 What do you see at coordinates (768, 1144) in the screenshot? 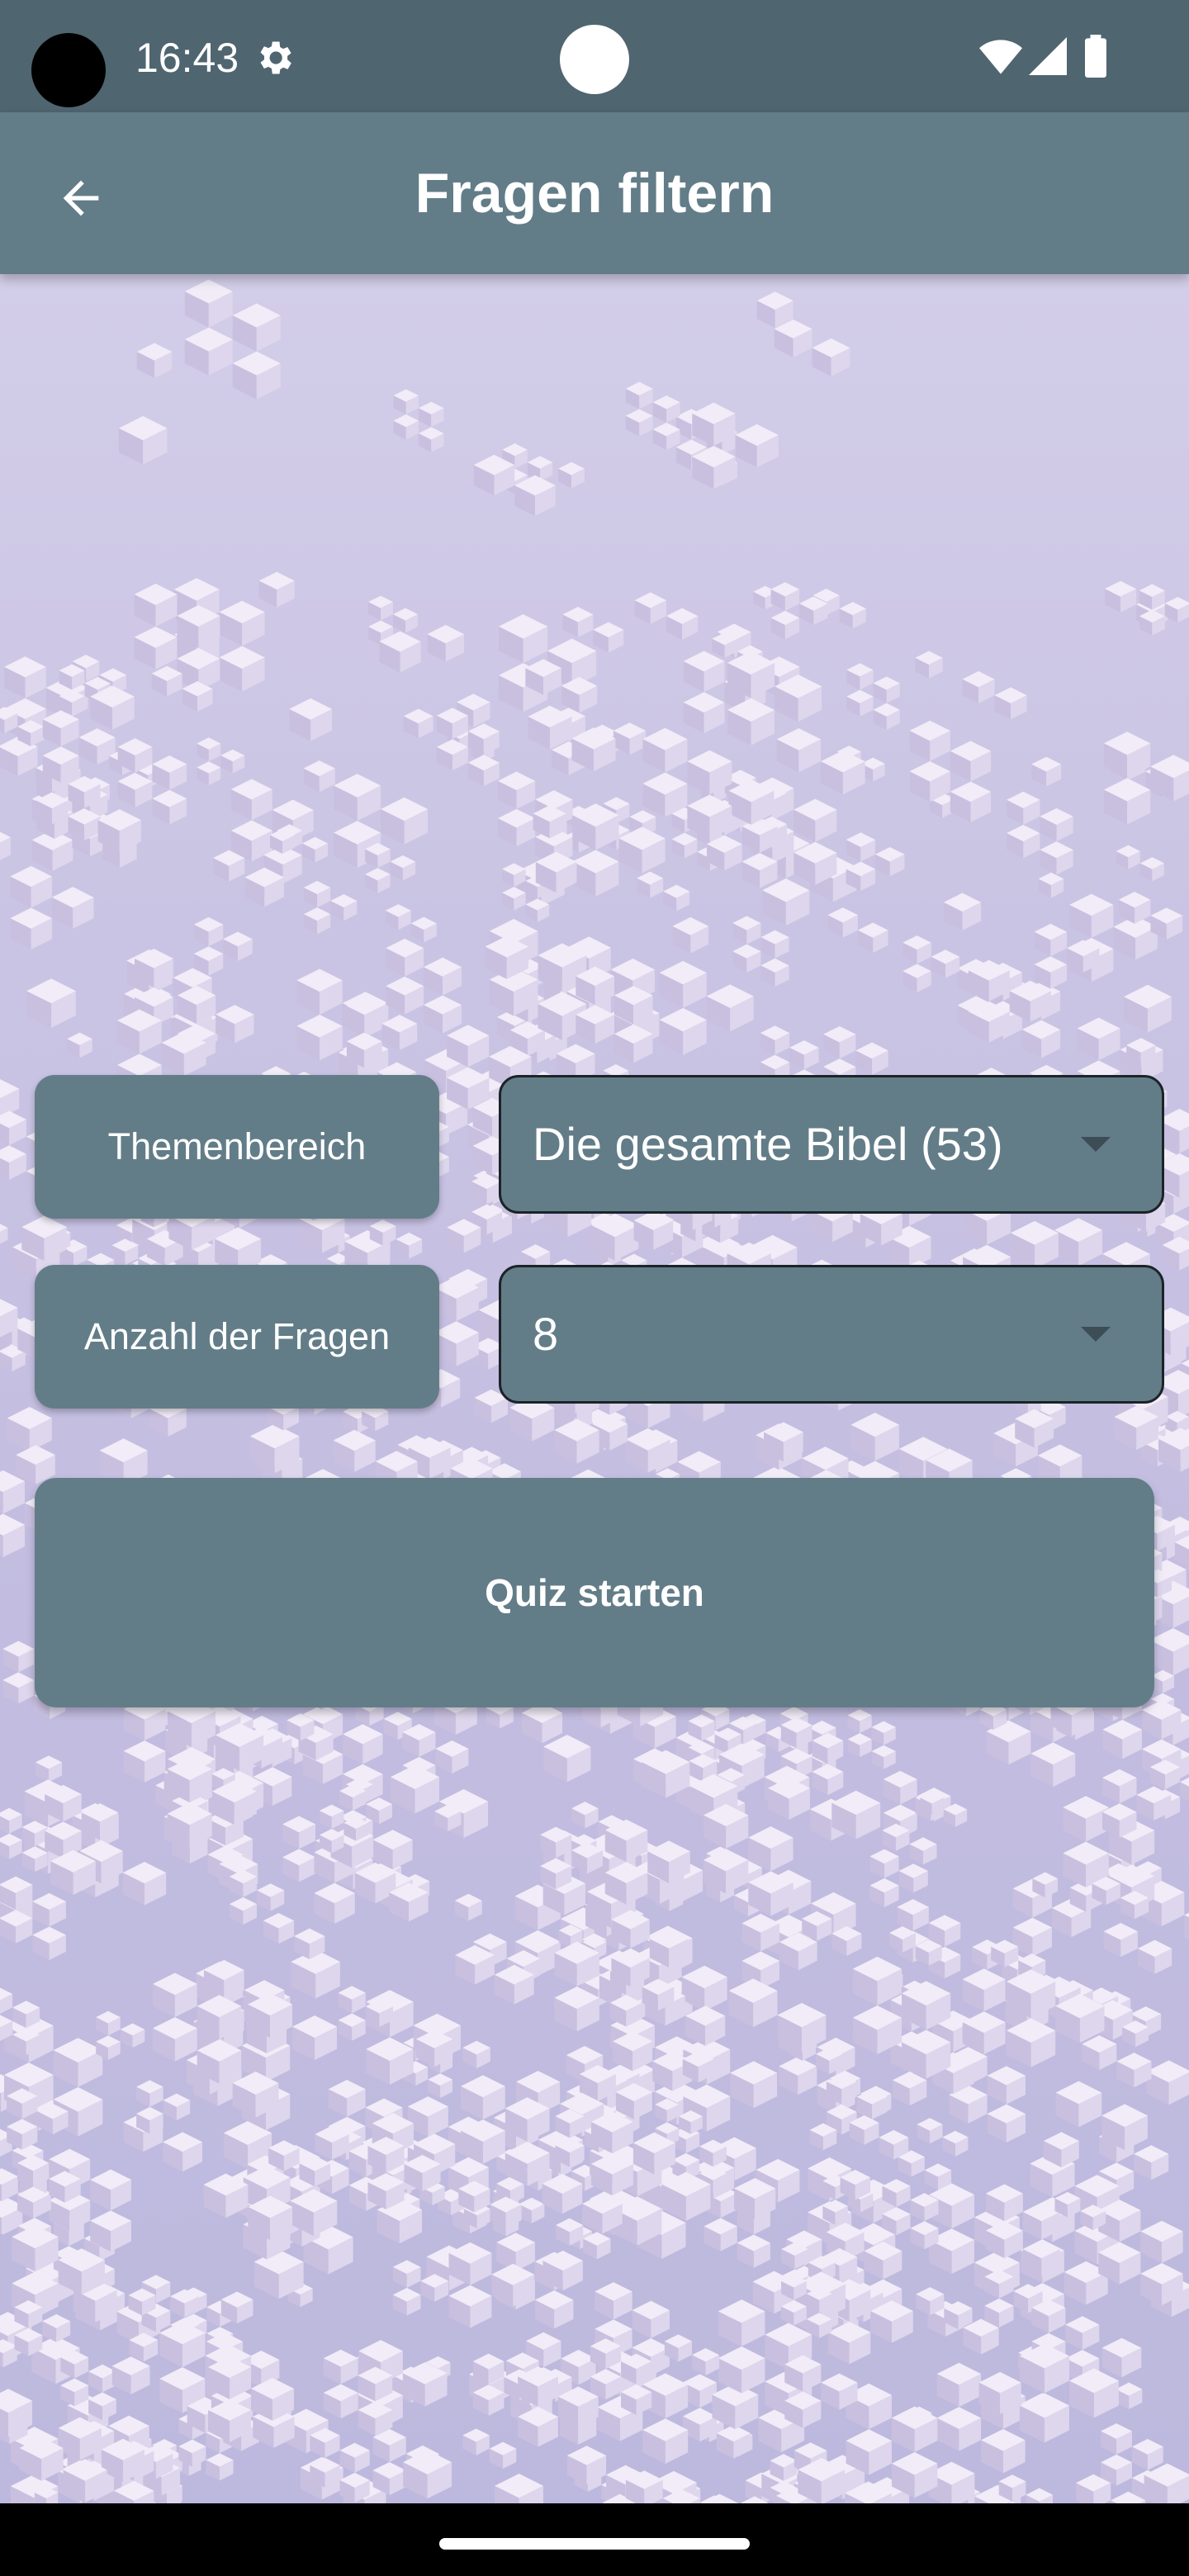
I see `topic-dropdown-value: Die gesamte Bibel (53)` at bounding box center [768, 1144].